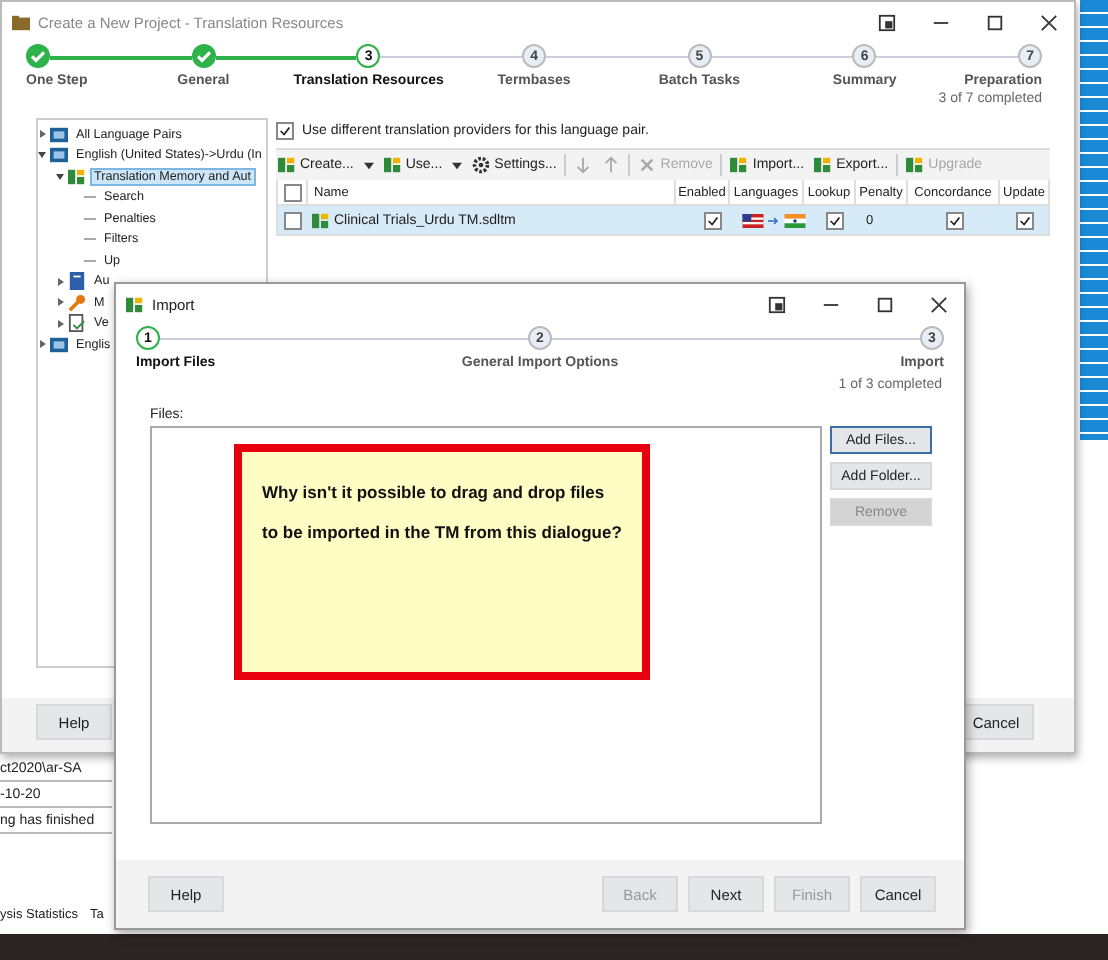 Image resolution: width=1108 pixels, height=960 pixels. I want to click on annotation-note: Why isn't it possible to drag and drop files to be imported in the TM from this dialogue?, so click(442, 562).